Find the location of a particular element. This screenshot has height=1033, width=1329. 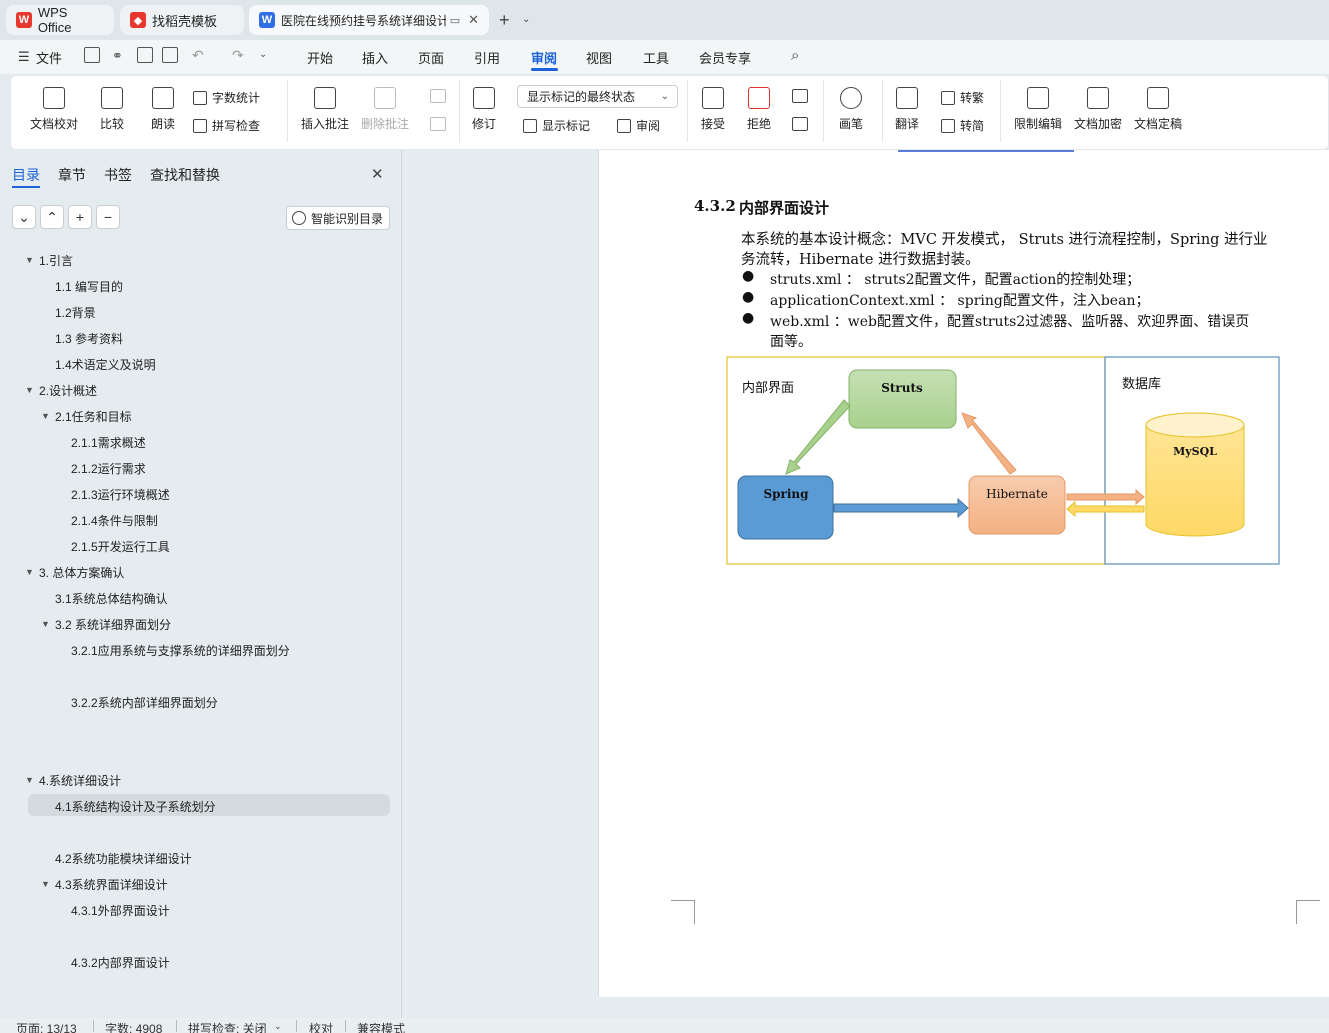

next-change-icon is located at coordinates (800, 124).